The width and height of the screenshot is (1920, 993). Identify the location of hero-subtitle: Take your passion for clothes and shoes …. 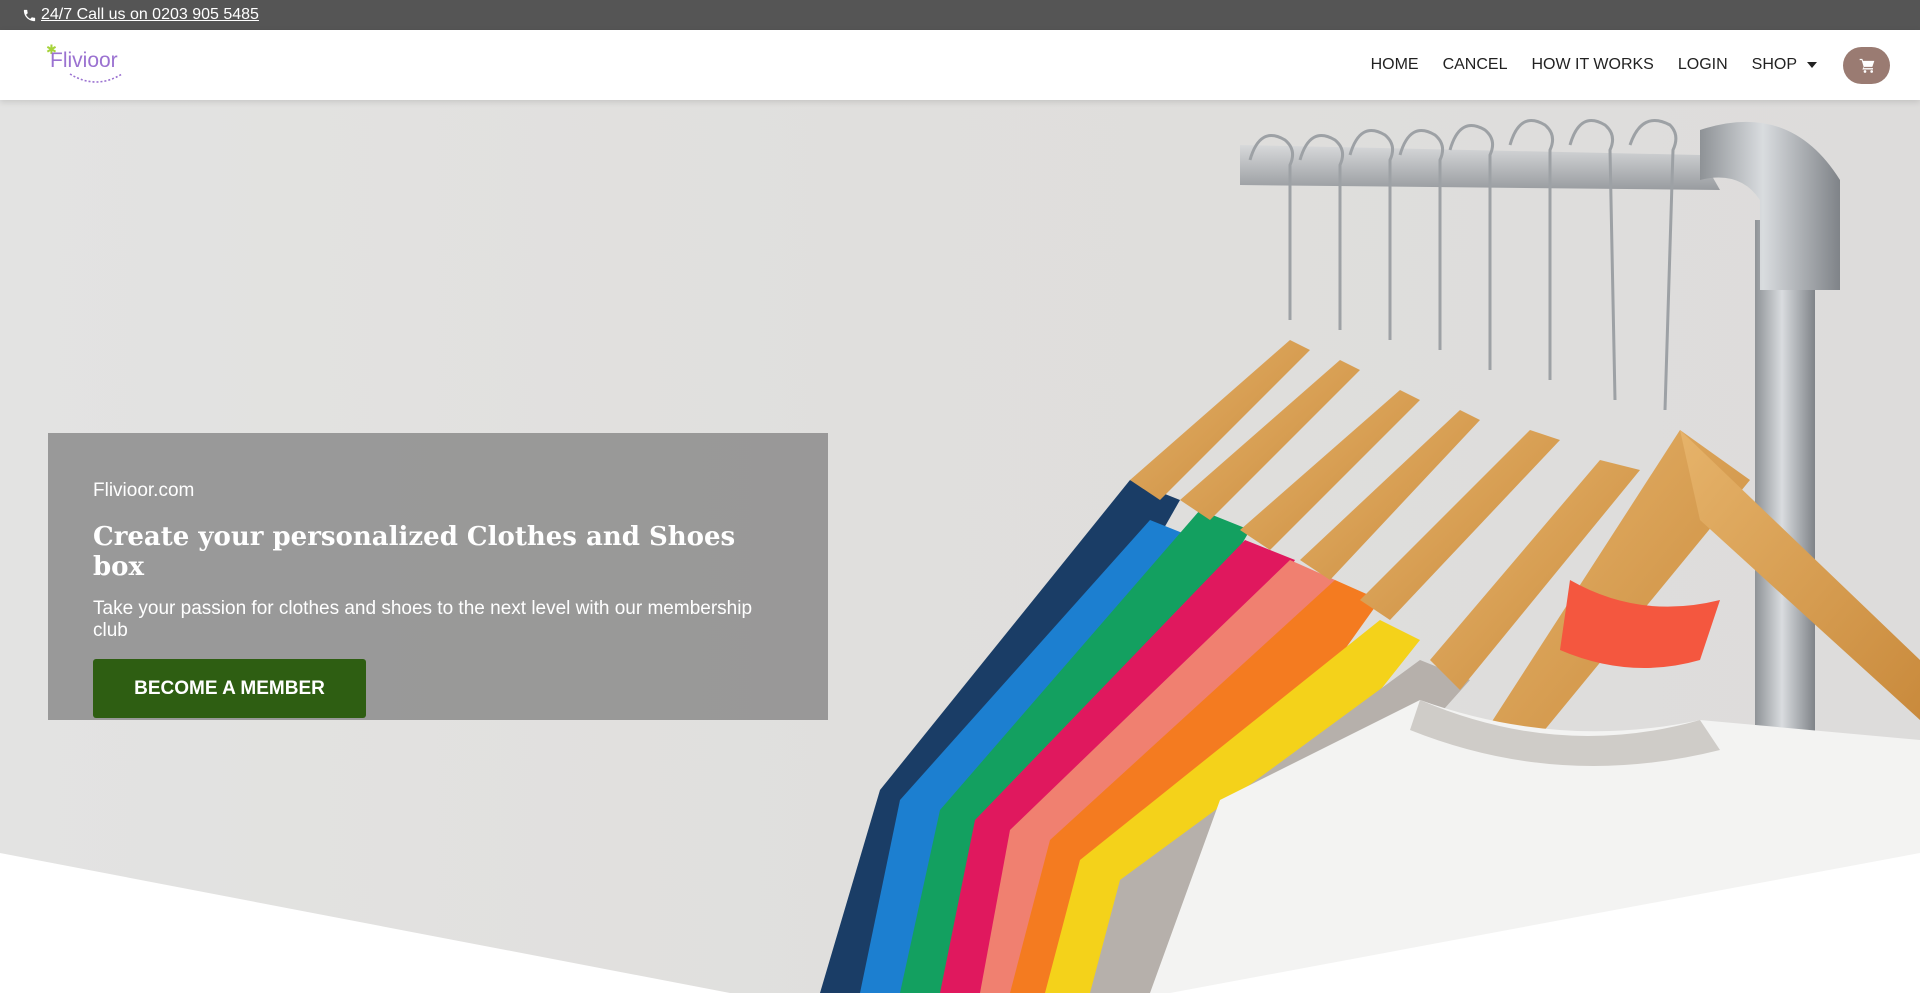
(423, 619).